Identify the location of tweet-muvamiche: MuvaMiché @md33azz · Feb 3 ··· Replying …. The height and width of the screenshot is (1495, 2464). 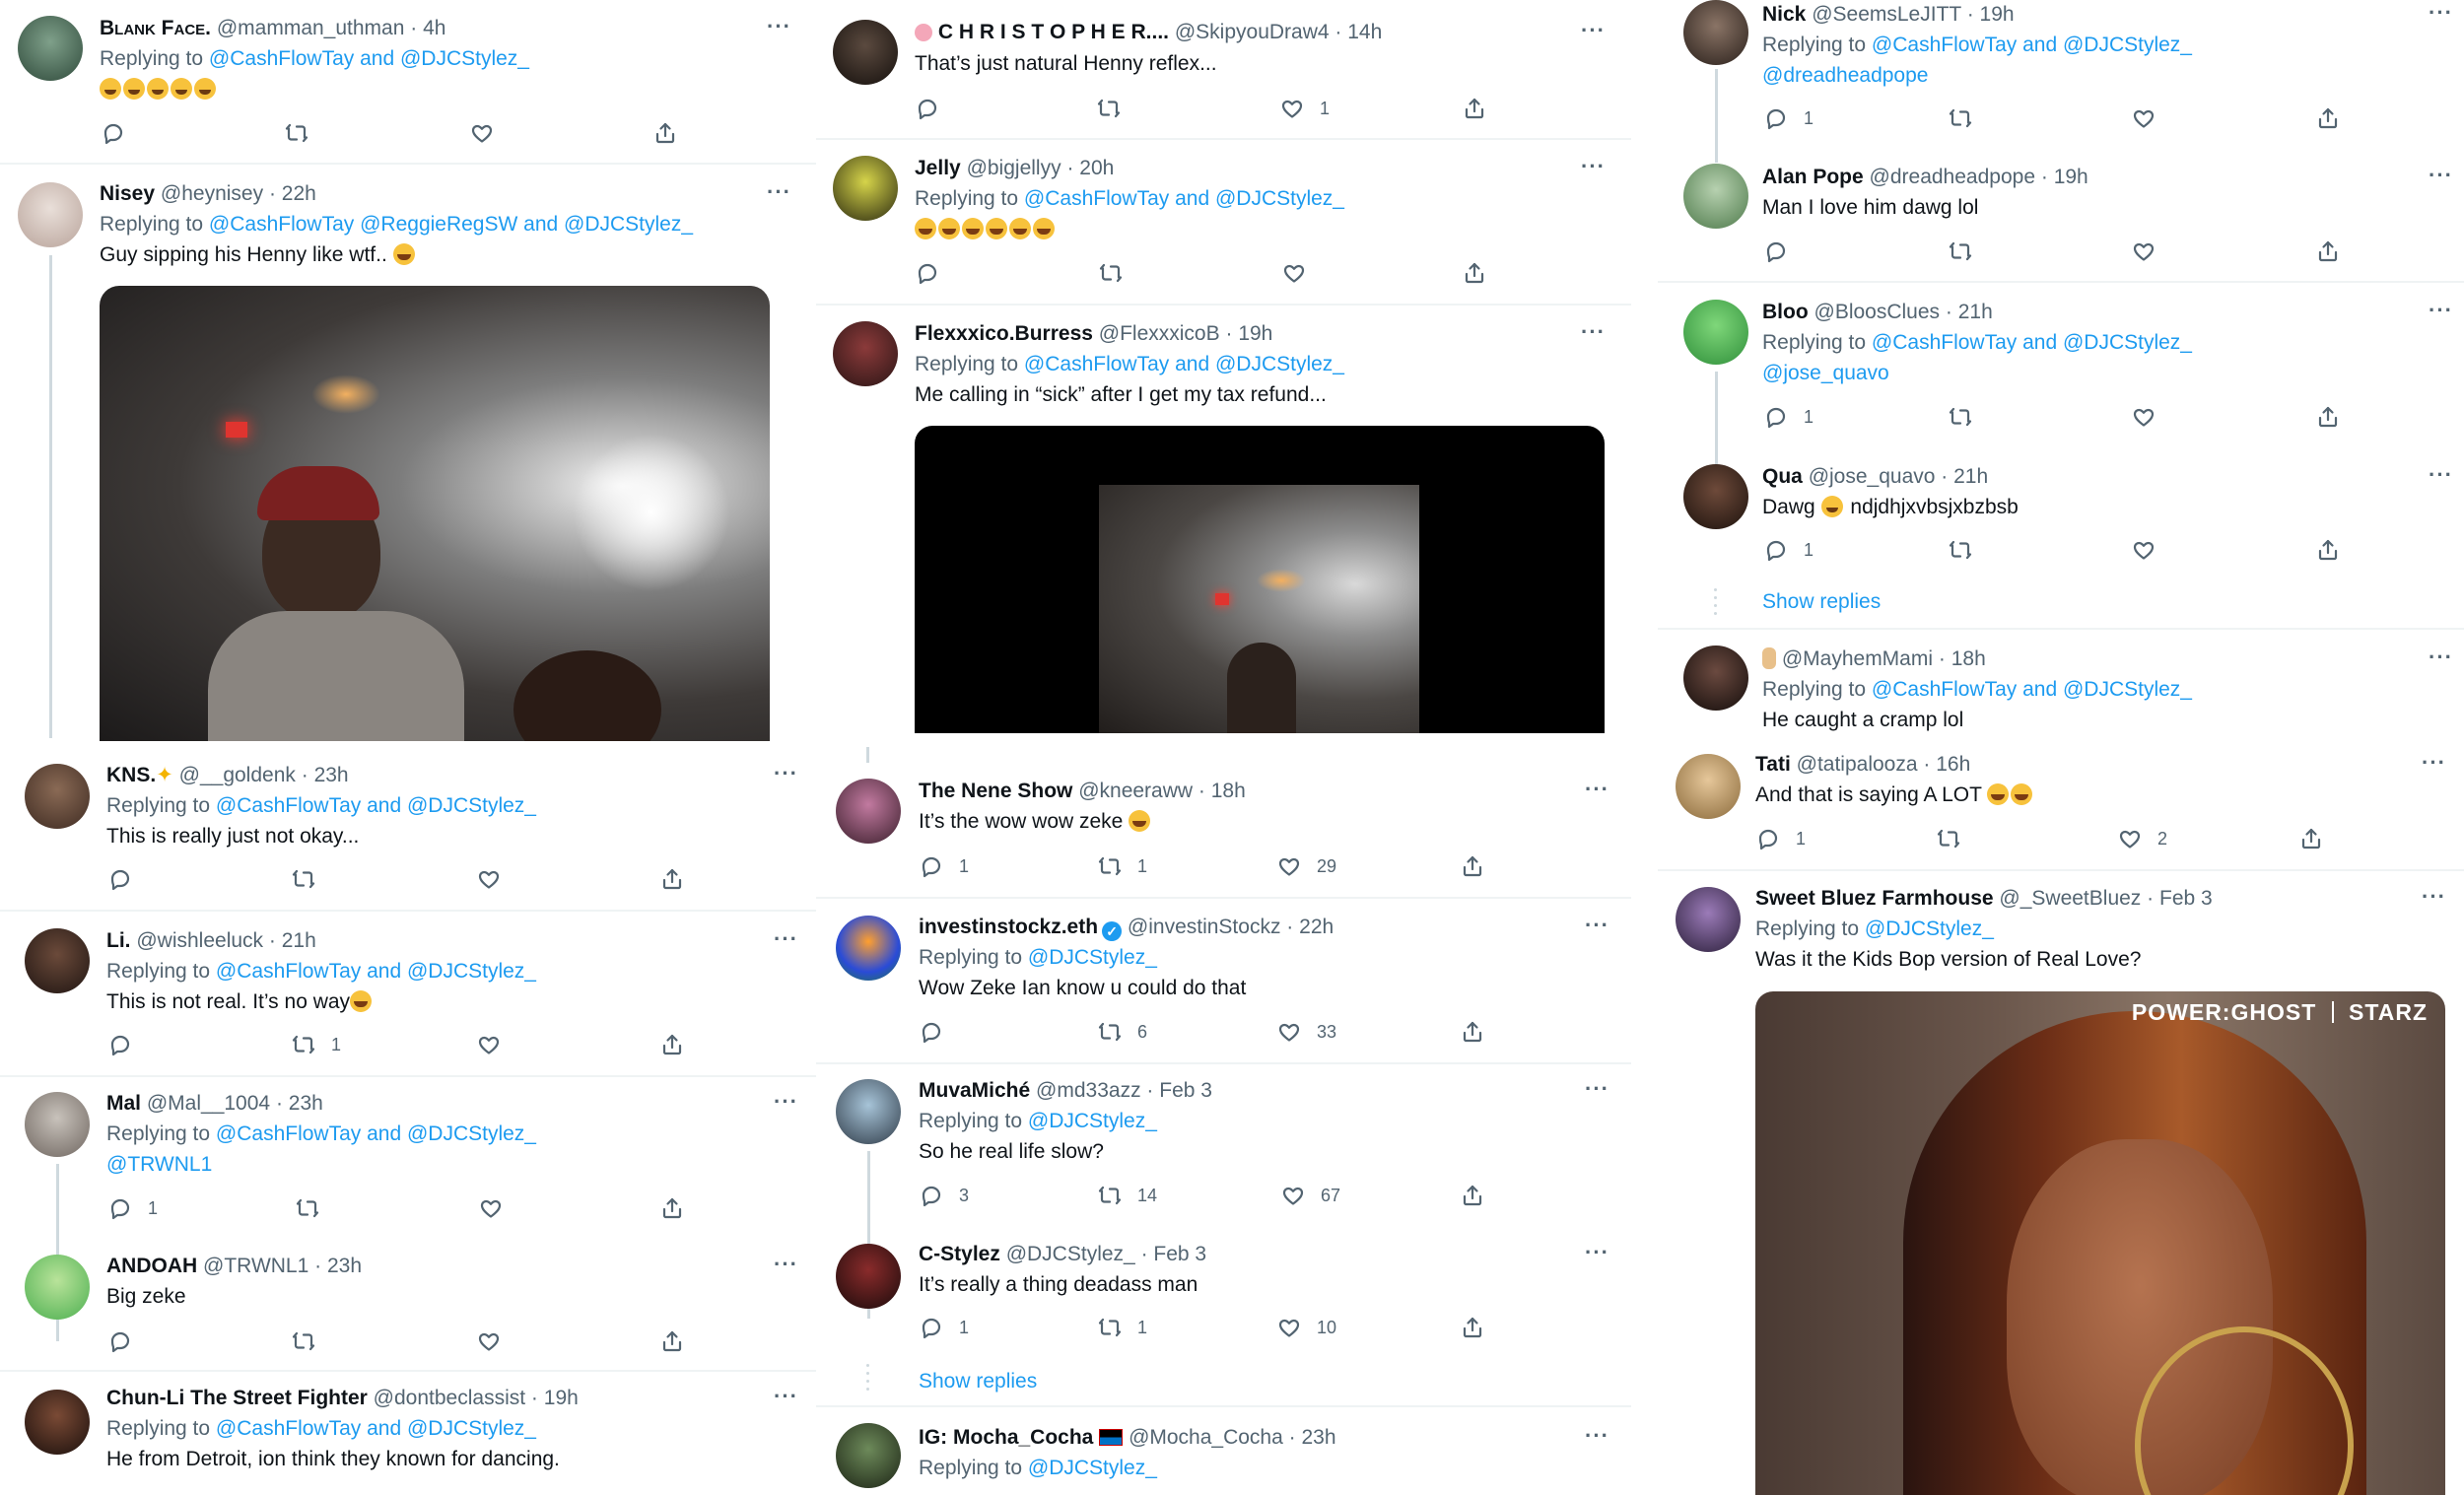
(1223, 1191).